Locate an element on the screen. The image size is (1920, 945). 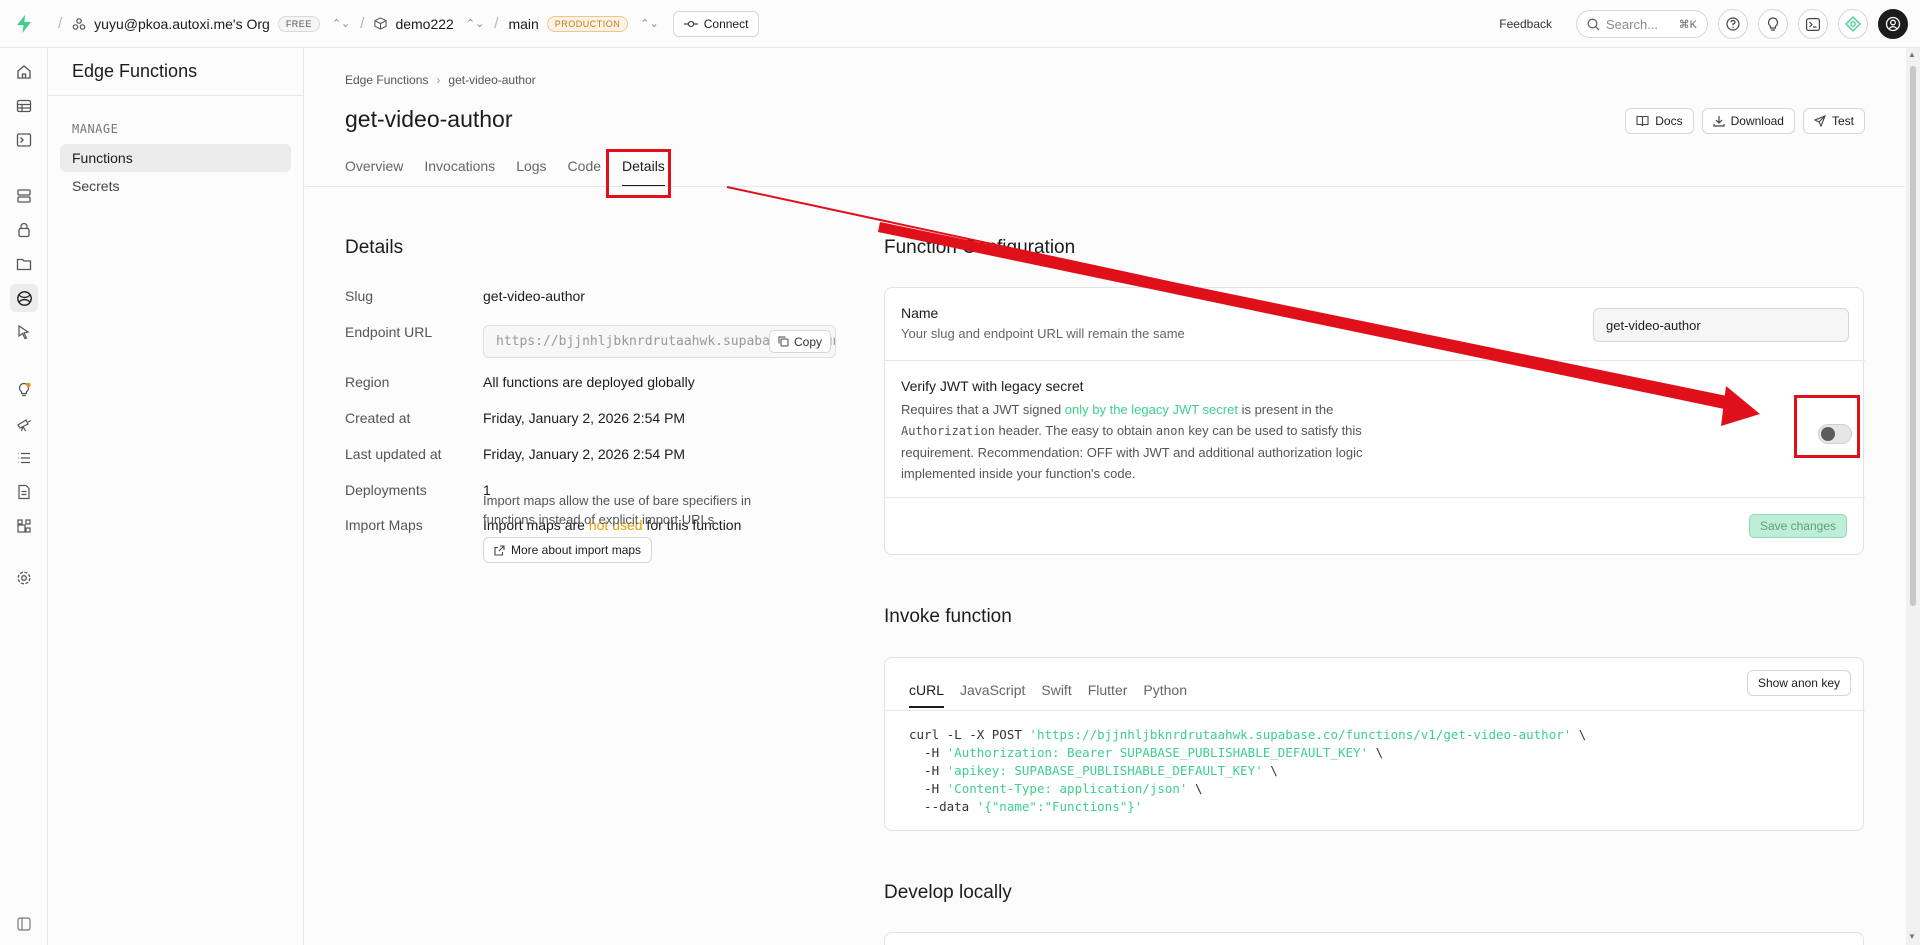
help-icon is located at coordinates (1733, 24).